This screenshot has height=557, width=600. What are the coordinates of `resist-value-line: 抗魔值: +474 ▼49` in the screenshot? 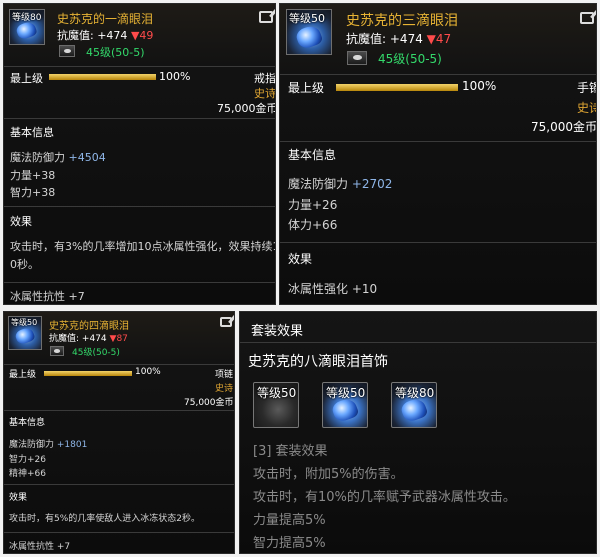 It's located at (105, 35).